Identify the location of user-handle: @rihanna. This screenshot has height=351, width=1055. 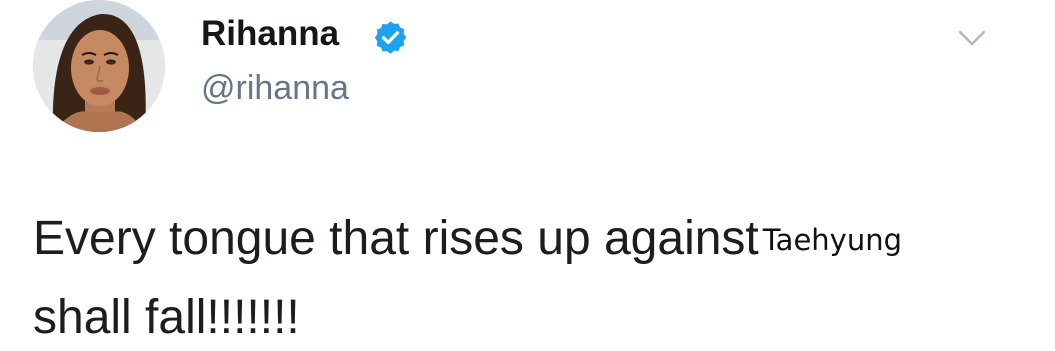
(275, 88).